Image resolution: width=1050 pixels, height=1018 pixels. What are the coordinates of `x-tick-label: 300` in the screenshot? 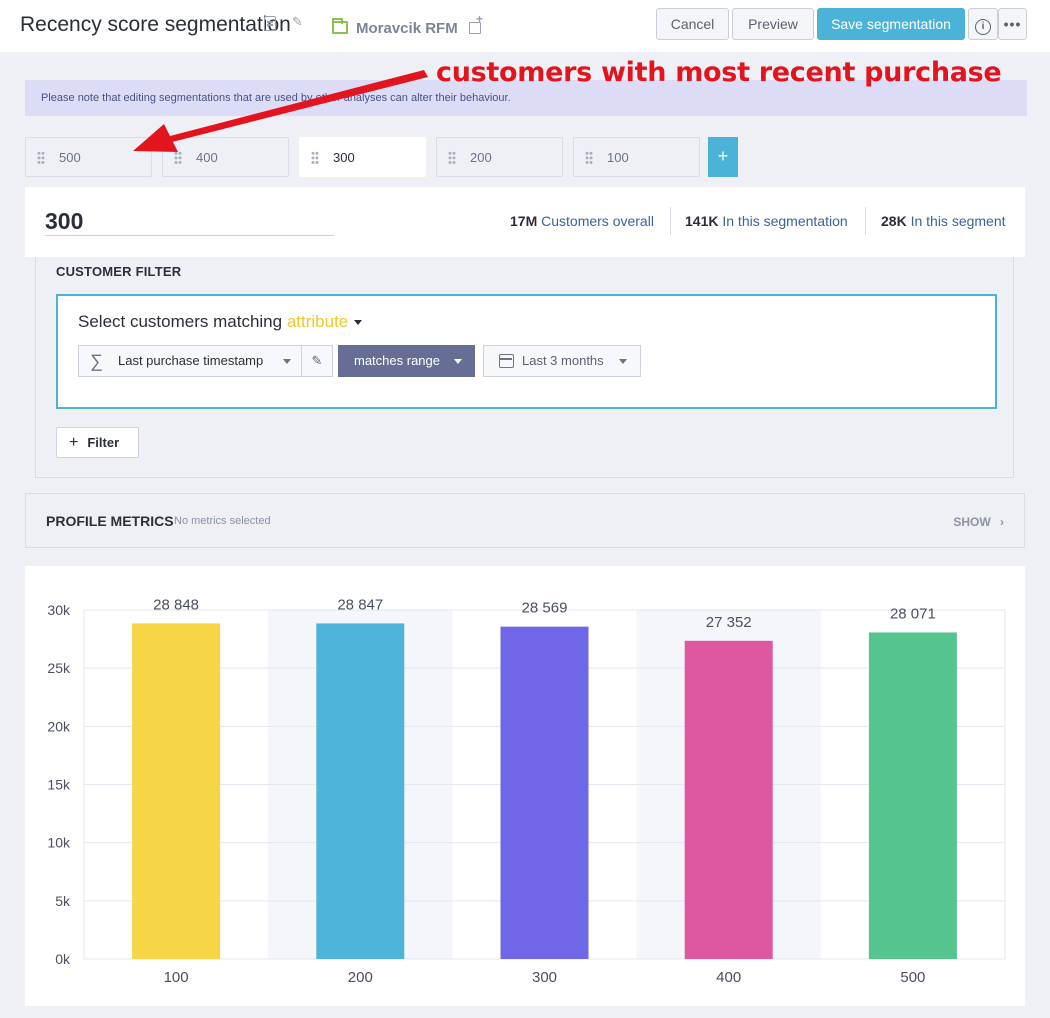 It's located at (544, 977).